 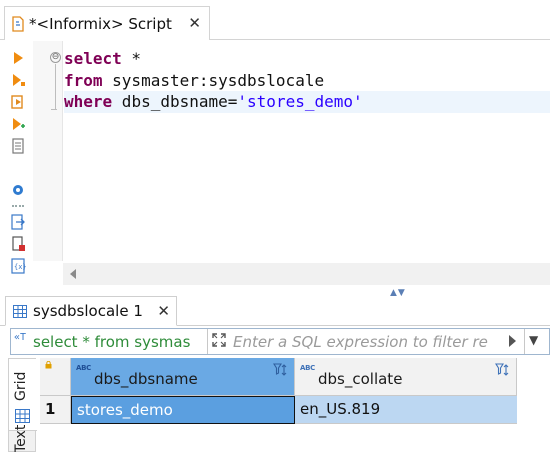 What do you see at coordinates (18, 190) in the screenshot?
I see `settings-icon` at bounding box center [18, 190].